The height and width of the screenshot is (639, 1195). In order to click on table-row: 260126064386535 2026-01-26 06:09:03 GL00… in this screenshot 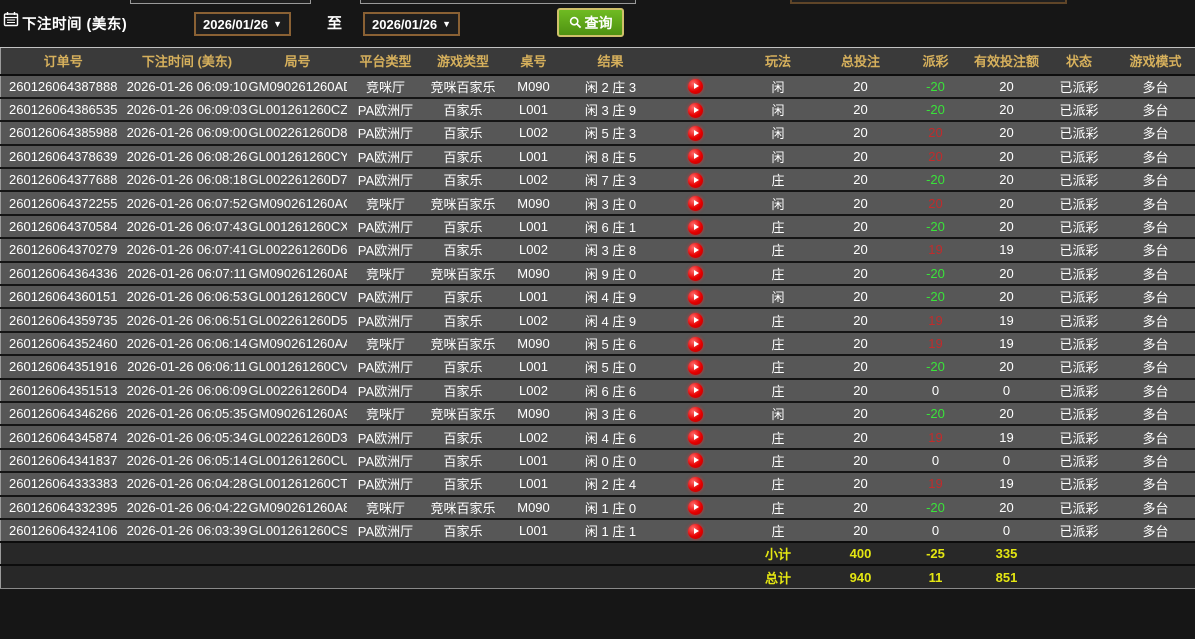, I will do `click(597, 109)`.